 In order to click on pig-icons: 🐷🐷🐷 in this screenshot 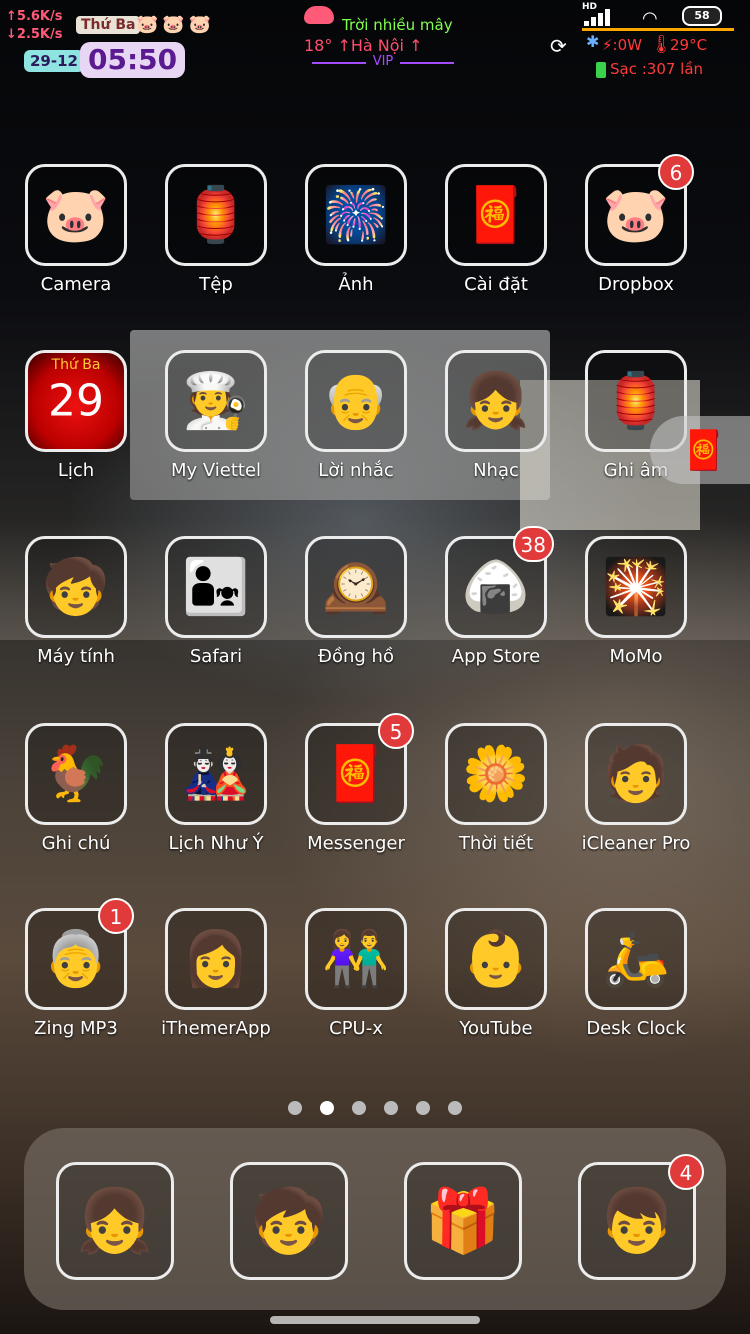, I will do `click(176, 24)`.